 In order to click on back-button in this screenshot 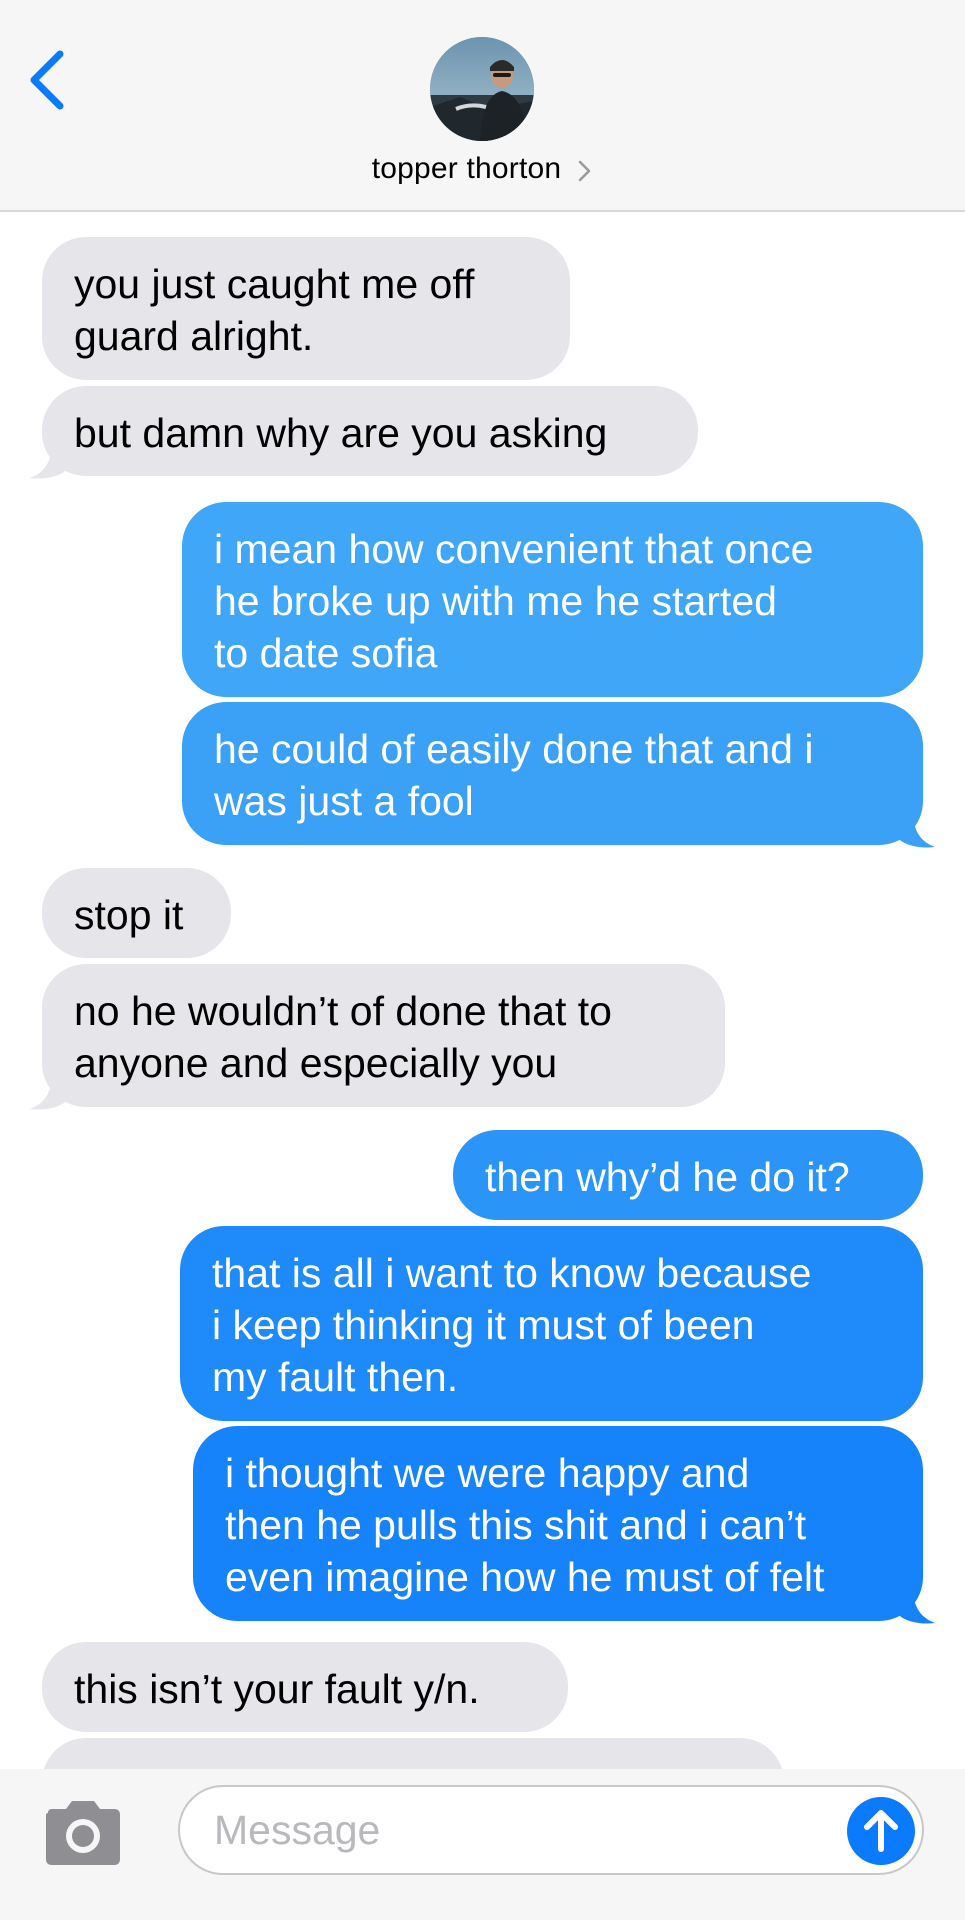, I will do `click(50, 80)`.